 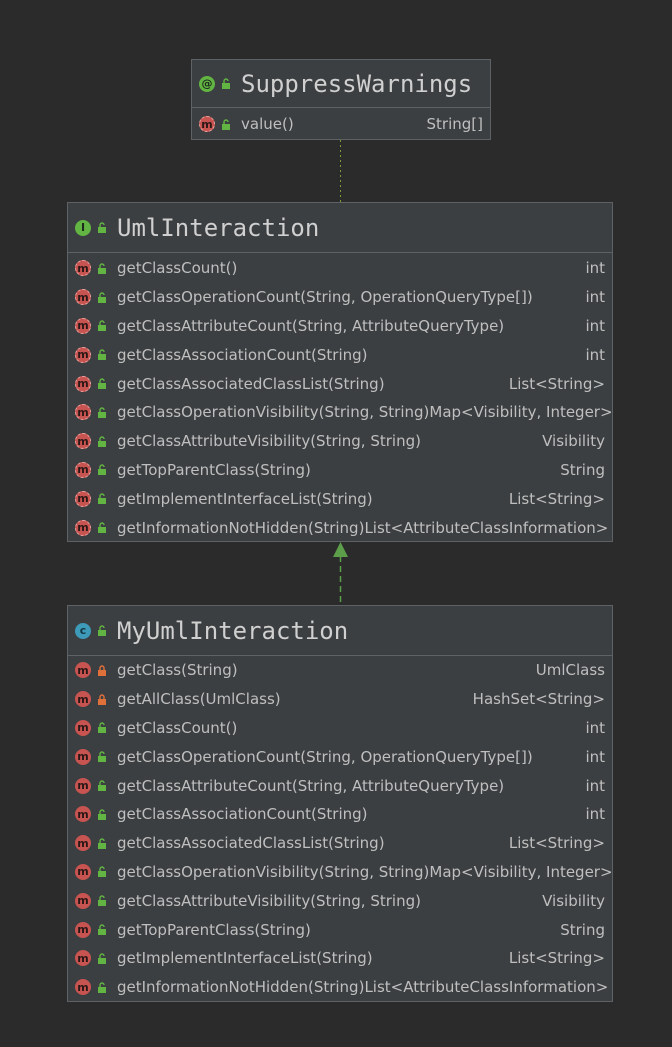 I want to click on annotation-icon: @, so click(x=207, y=83).